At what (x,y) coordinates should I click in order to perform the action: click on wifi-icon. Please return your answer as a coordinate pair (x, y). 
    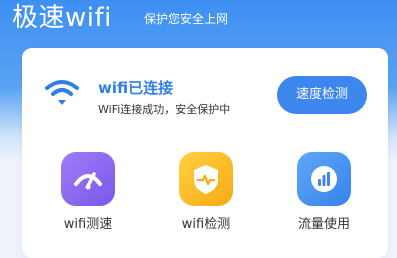
    Looking at the image, I should click on (62, 93).